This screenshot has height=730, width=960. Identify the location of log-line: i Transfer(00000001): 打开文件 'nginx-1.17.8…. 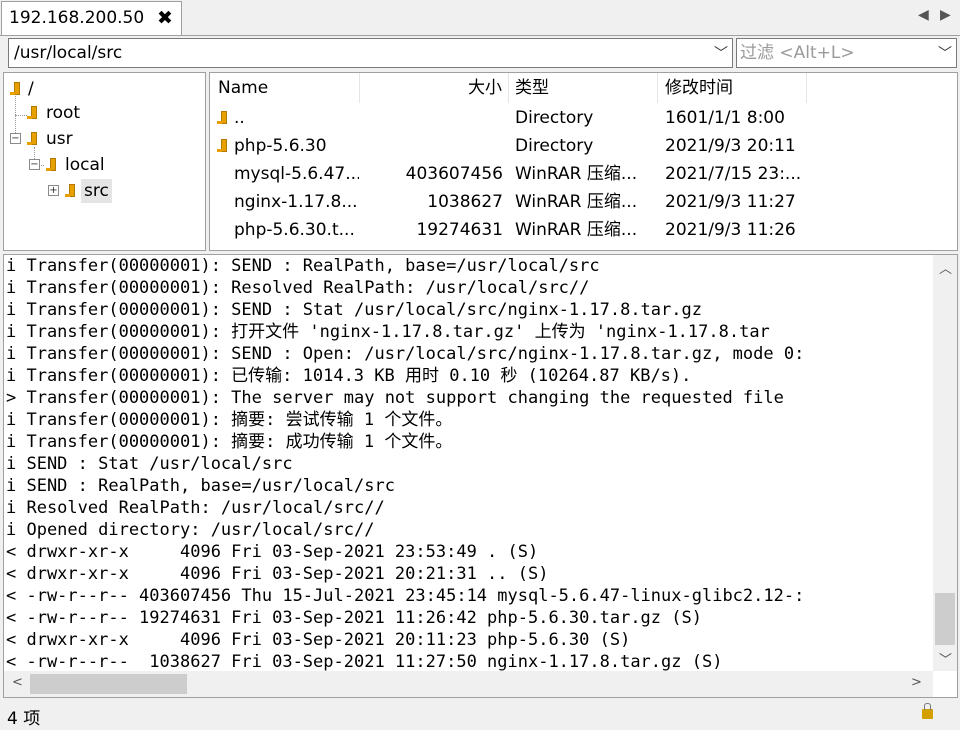
(388, 332).